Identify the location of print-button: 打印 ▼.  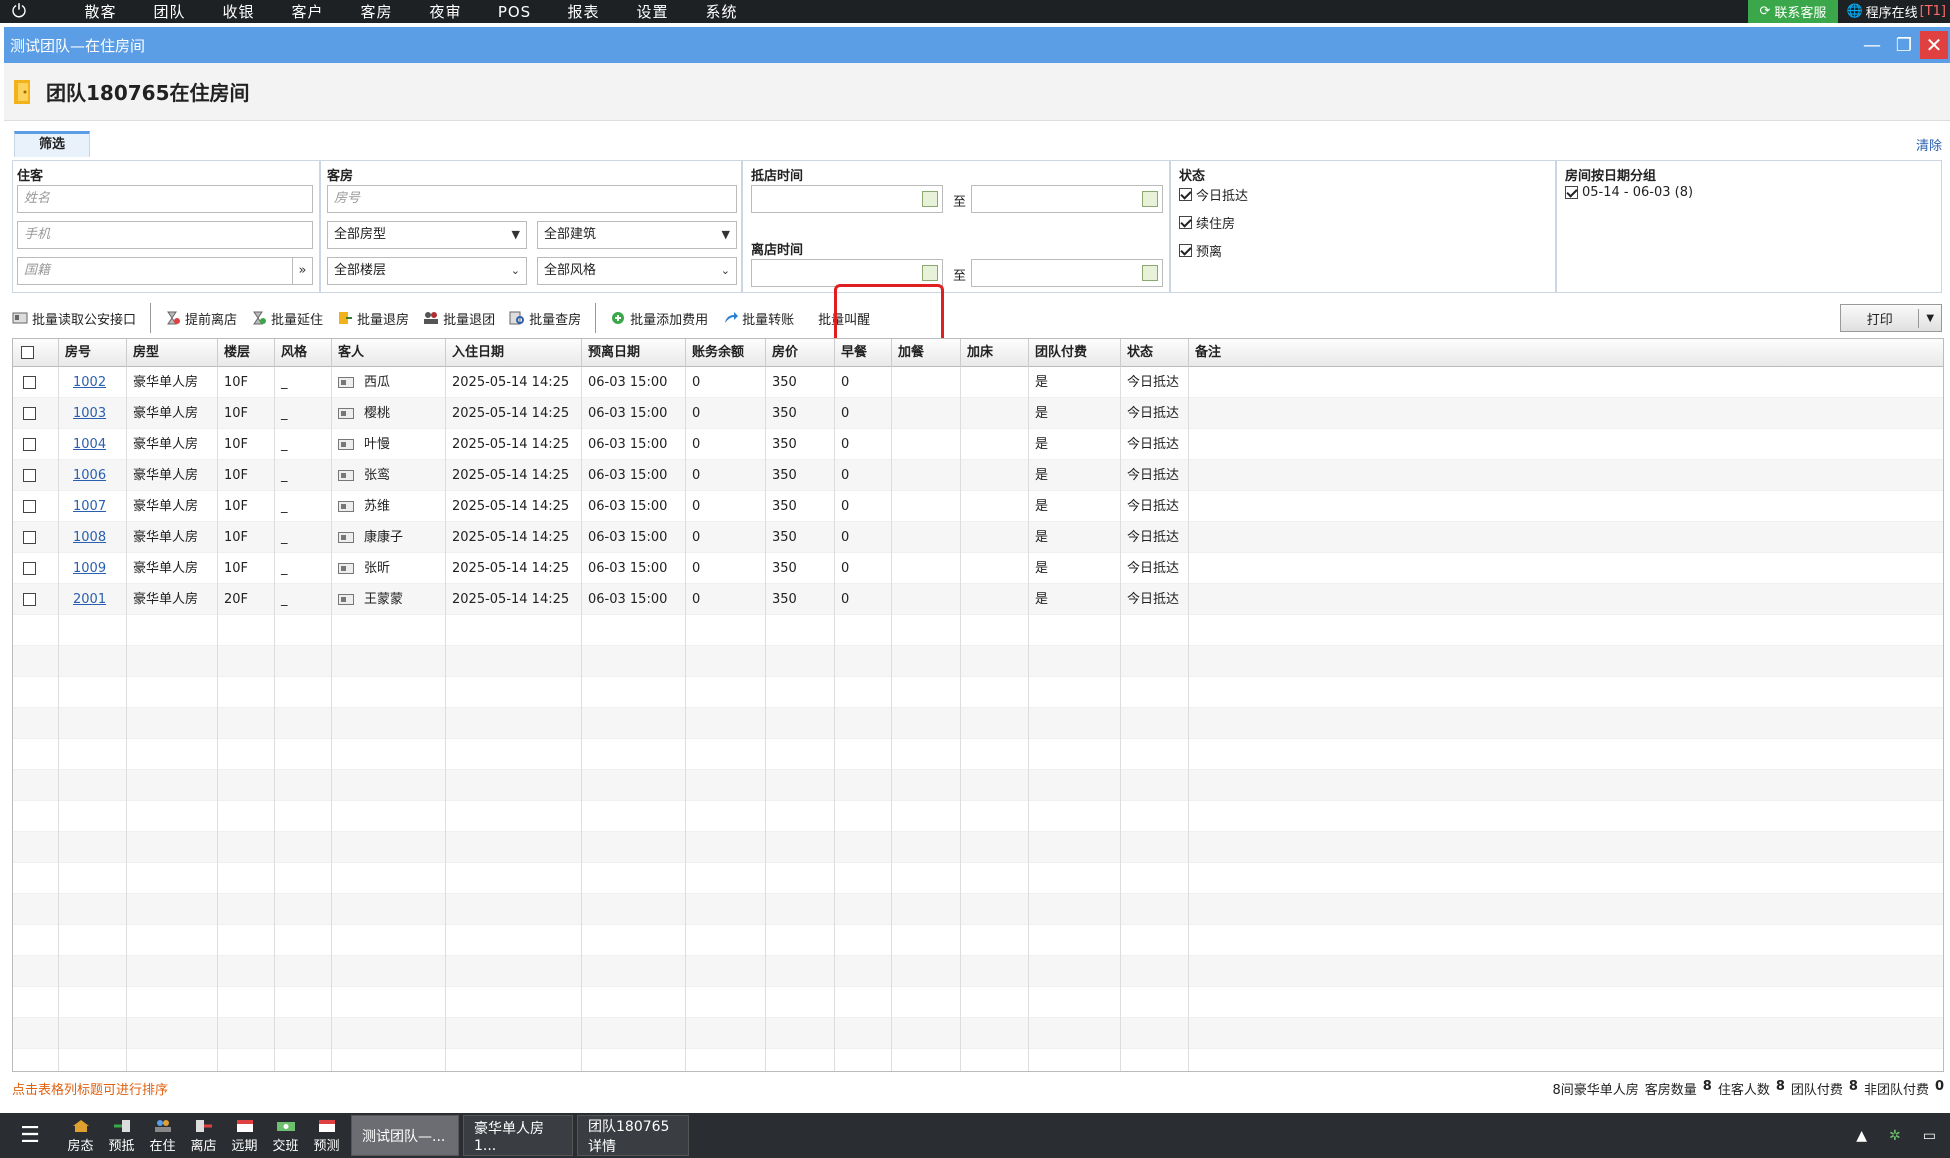
(1891, 318).